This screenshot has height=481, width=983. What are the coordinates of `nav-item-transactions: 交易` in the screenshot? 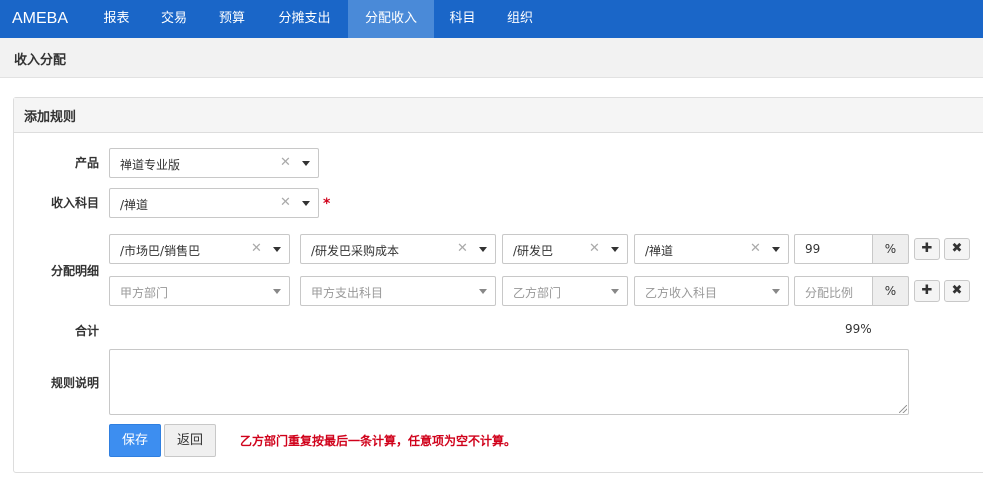 It's located at (174, 19).